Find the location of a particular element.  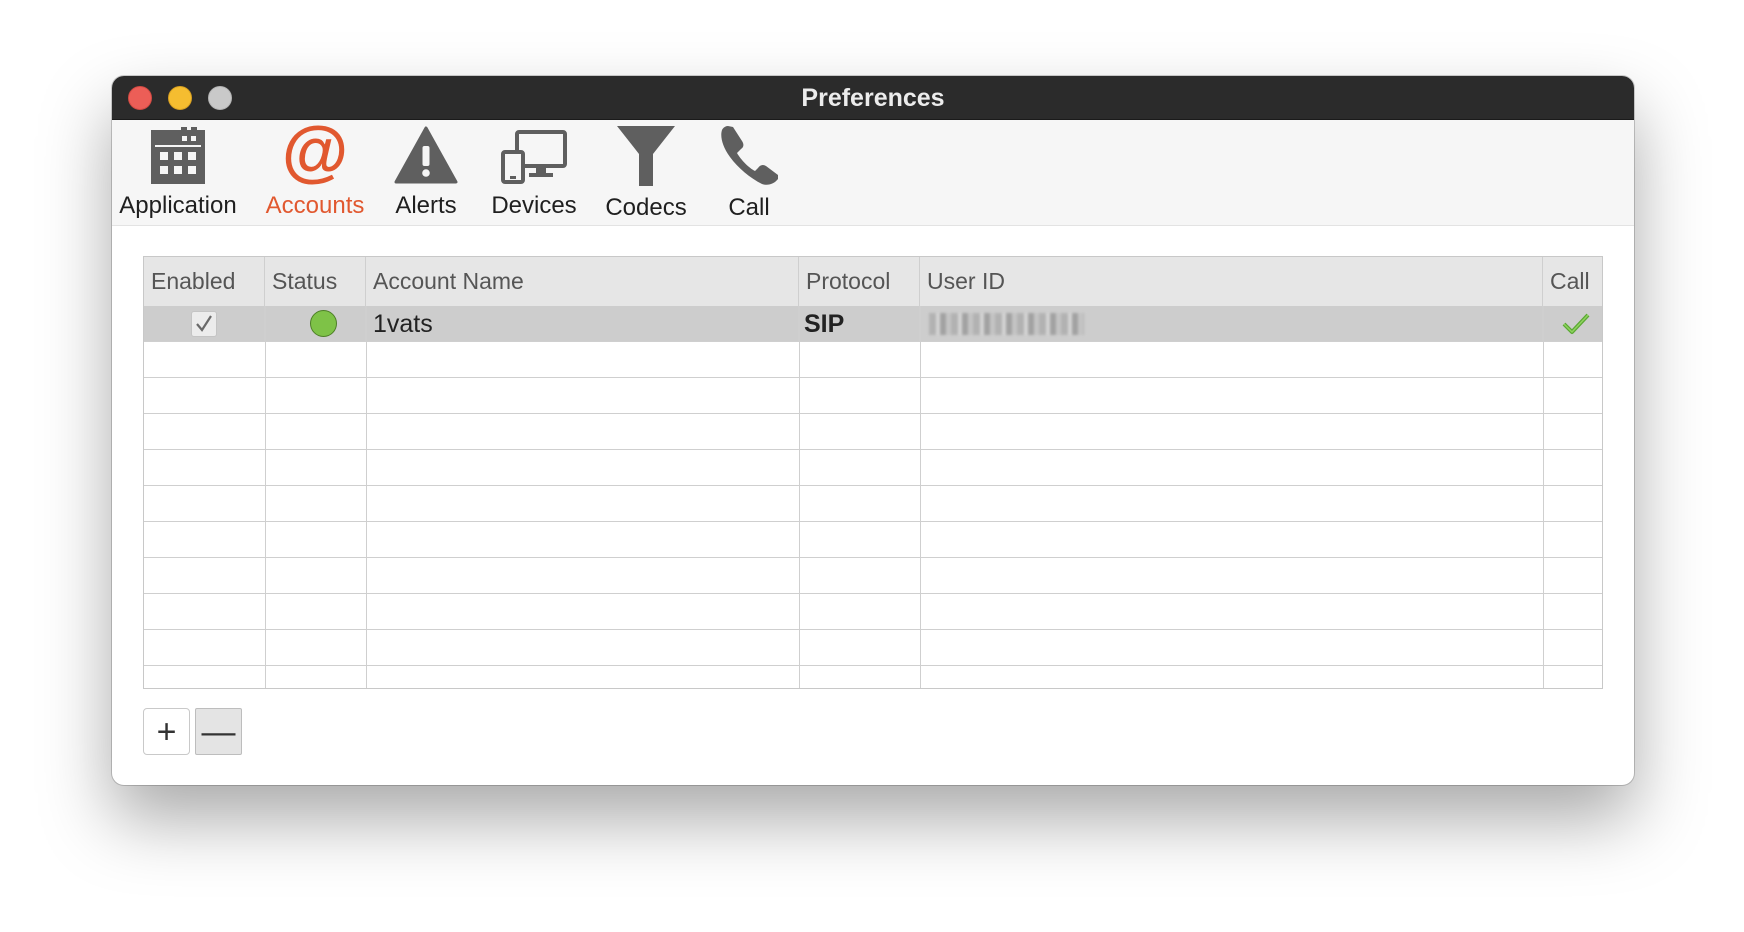

devices-icon is located at coordinates (534, 157).